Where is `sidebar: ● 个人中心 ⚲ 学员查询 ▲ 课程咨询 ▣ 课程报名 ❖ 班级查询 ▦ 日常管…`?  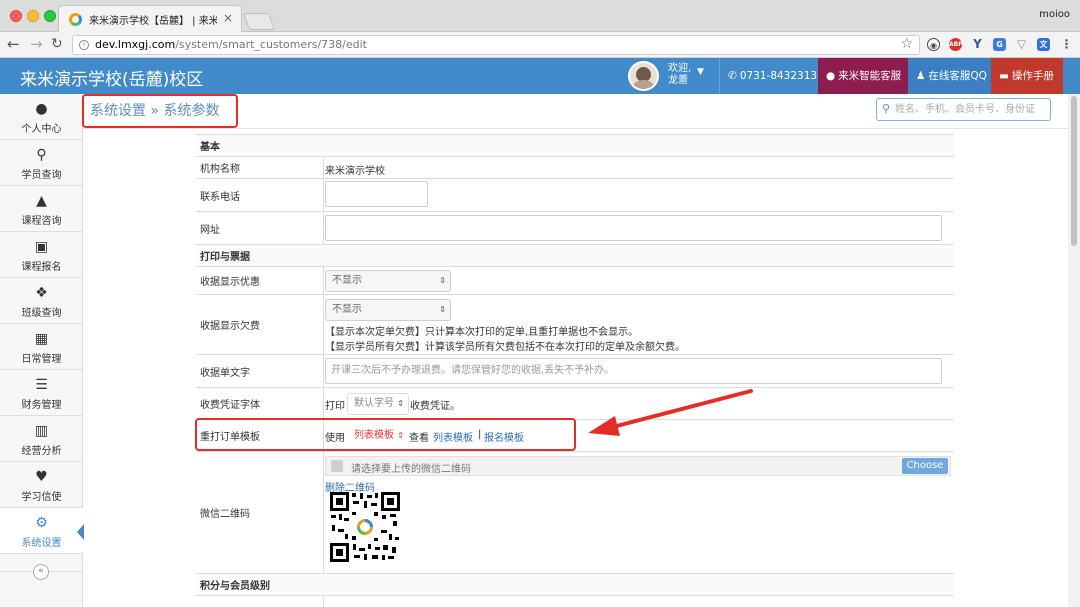 sidebar: ● 个人中心 ⚲ 学员查询 ▲ 课程咨询 ▣ 课程报名 ❖ 班级查询 ▦ 日常管… is located at coordinates (42, 350).